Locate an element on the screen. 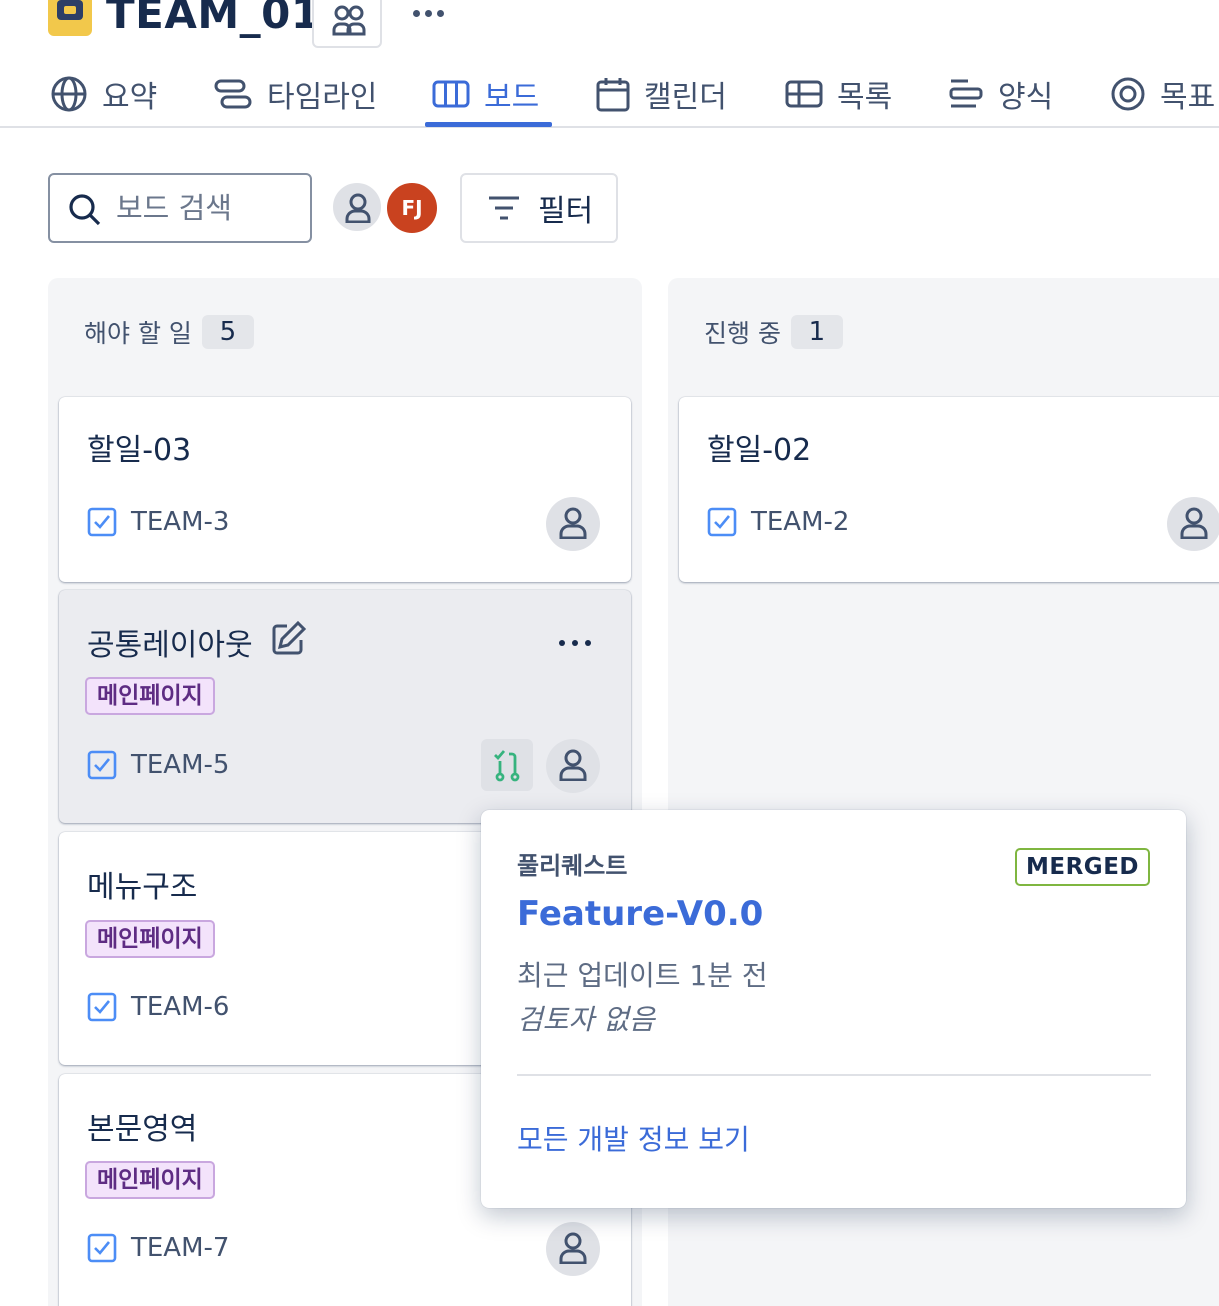 The width and height of the screenshot is (1219, 1306). list-icon is located at coordinates (804, 94).